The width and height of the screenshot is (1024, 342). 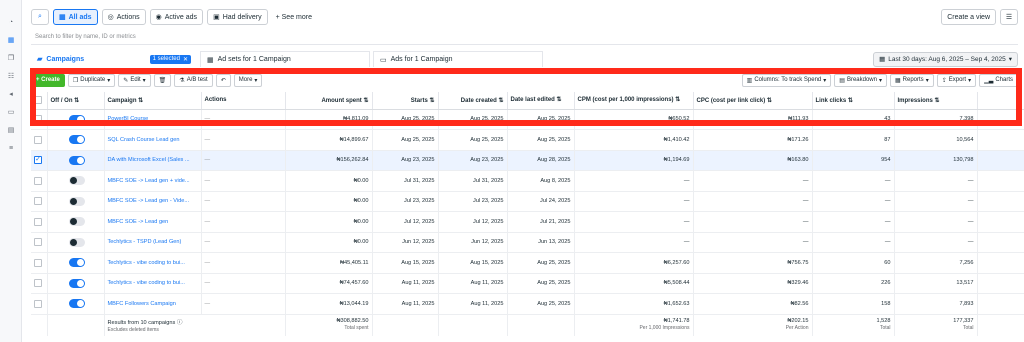 What do you see at coordinates (223, 80) in the screenshot?
I see `undo-button: ↶` at bounding box center [223, 80].